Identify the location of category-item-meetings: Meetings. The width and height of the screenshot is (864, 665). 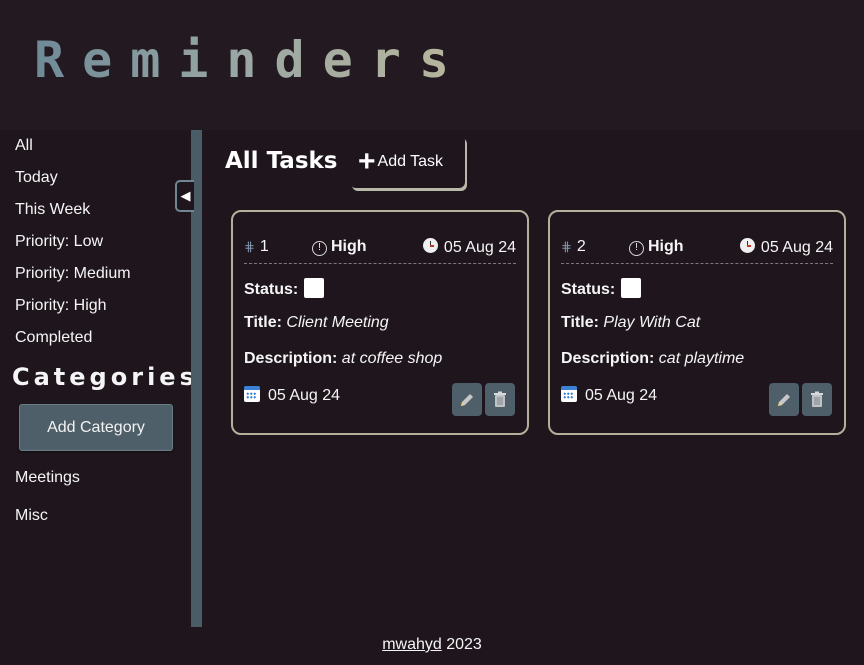
(47, 478).